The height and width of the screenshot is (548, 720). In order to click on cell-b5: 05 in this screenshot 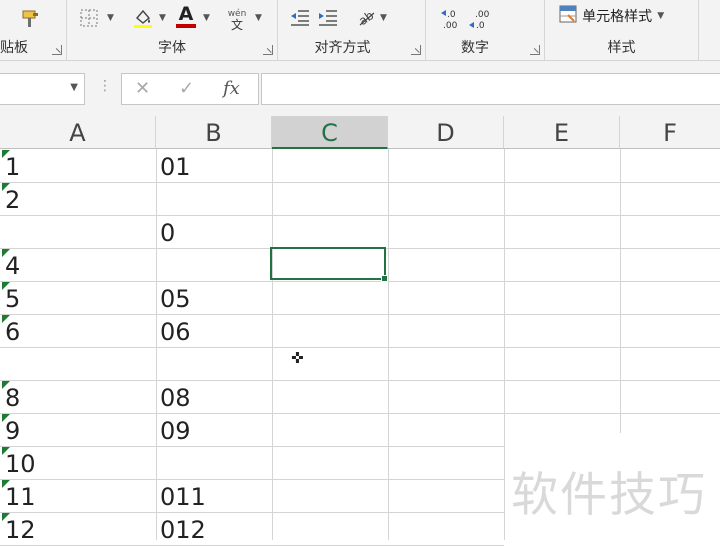, I will do `click(215, 297)`.